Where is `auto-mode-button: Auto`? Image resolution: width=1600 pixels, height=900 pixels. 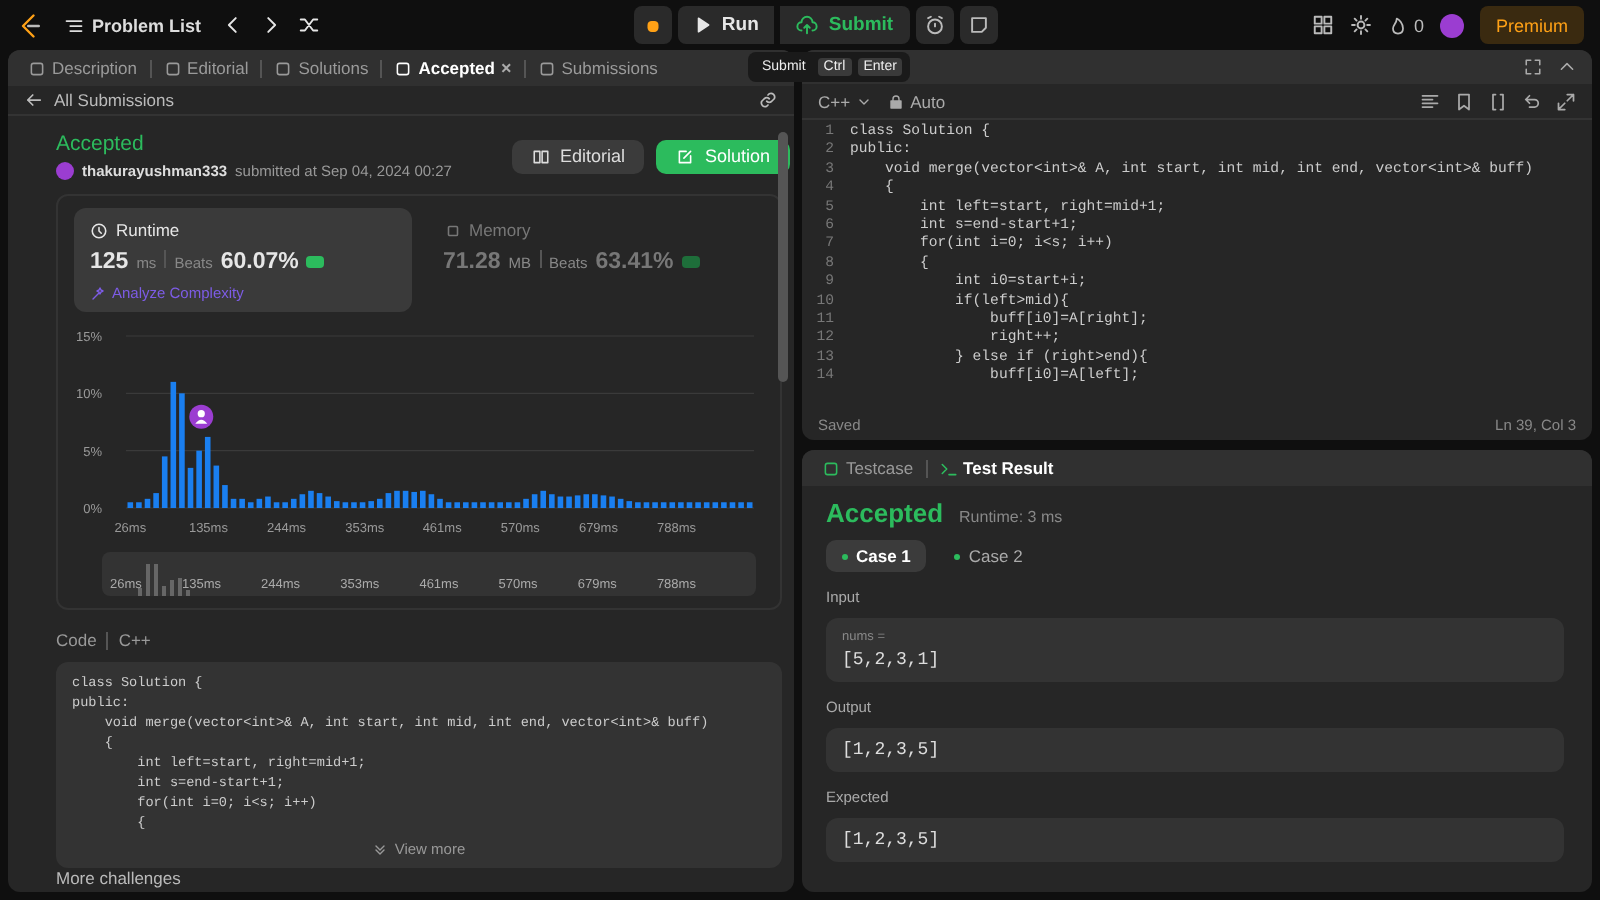
auto-mode-button: Auto is located at coordinates (917, 101).